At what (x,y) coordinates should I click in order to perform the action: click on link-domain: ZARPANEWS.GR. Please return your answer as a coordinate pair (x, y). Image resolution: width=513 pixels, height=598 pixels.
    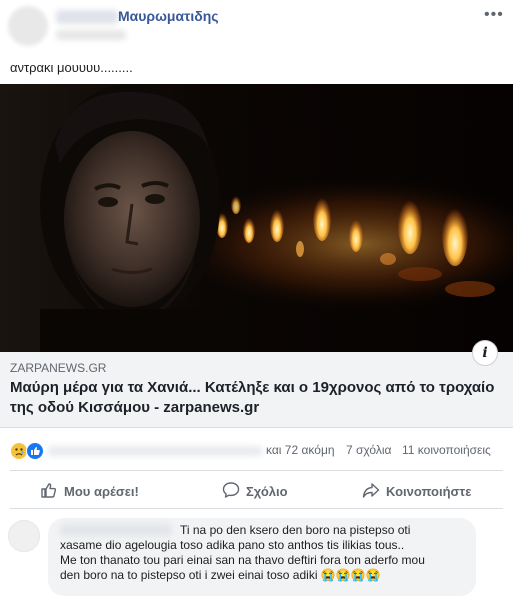
    Looking at the image, I should click on (58, 368).